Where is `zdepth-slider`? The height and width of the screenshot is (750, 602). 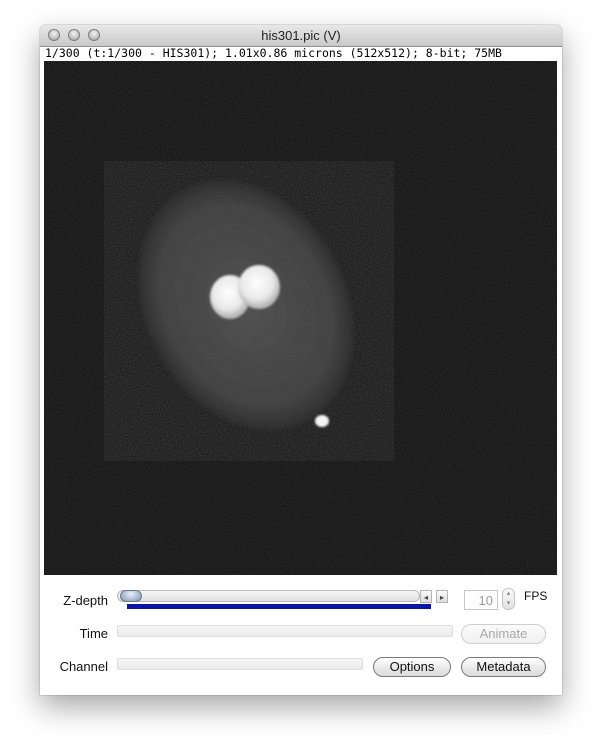
zdepth-slider is located at coordinates (268, 596).